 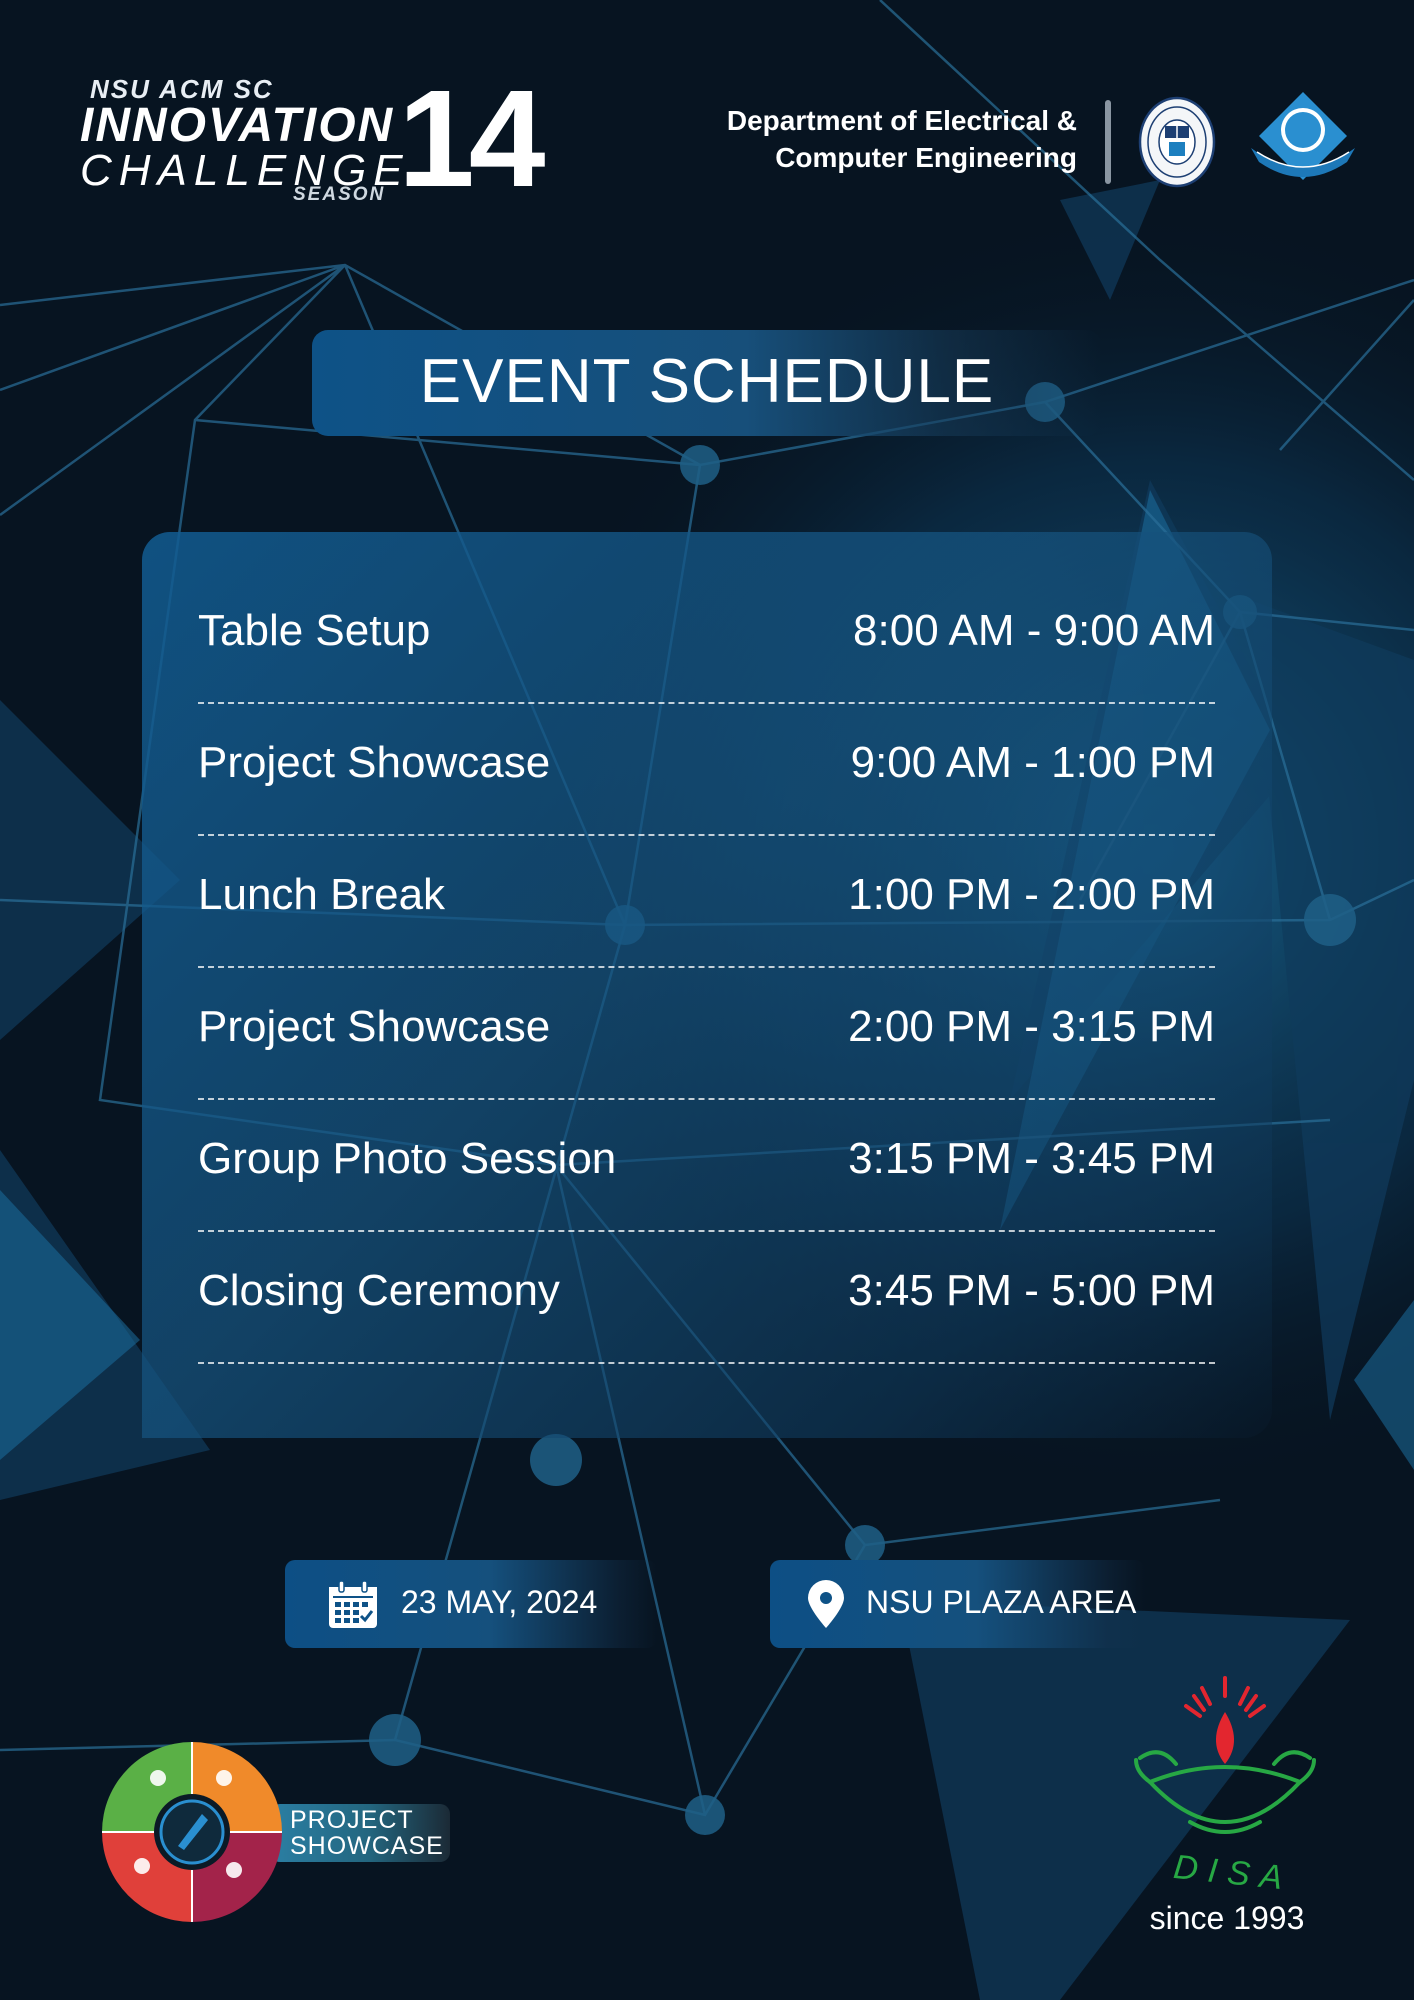 I want to click on disa-logo: DISA since 1993, so click(x=1222, y=1807).